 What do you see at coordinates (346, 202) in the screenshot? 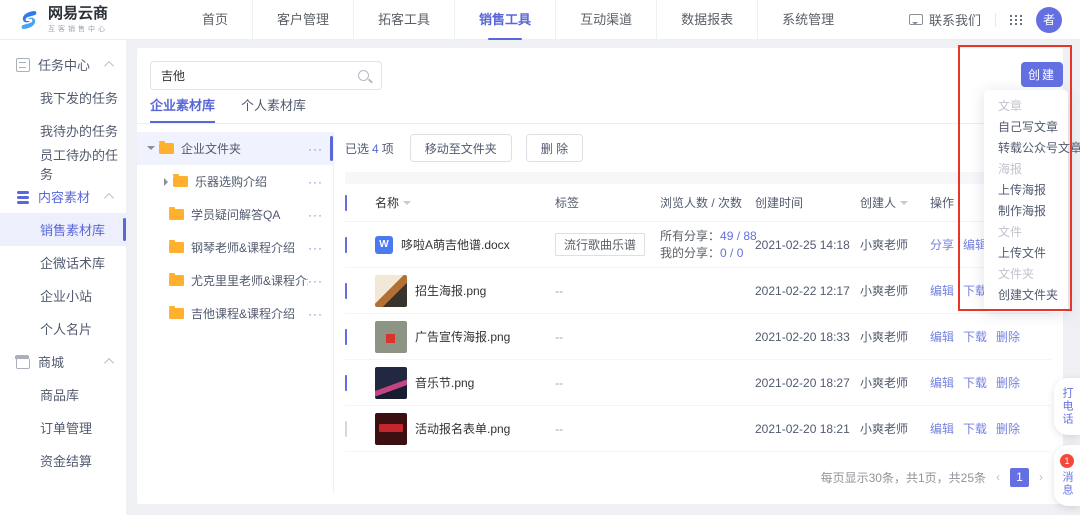
I see `select-all-checkbox` at bounding box center [346, 202].